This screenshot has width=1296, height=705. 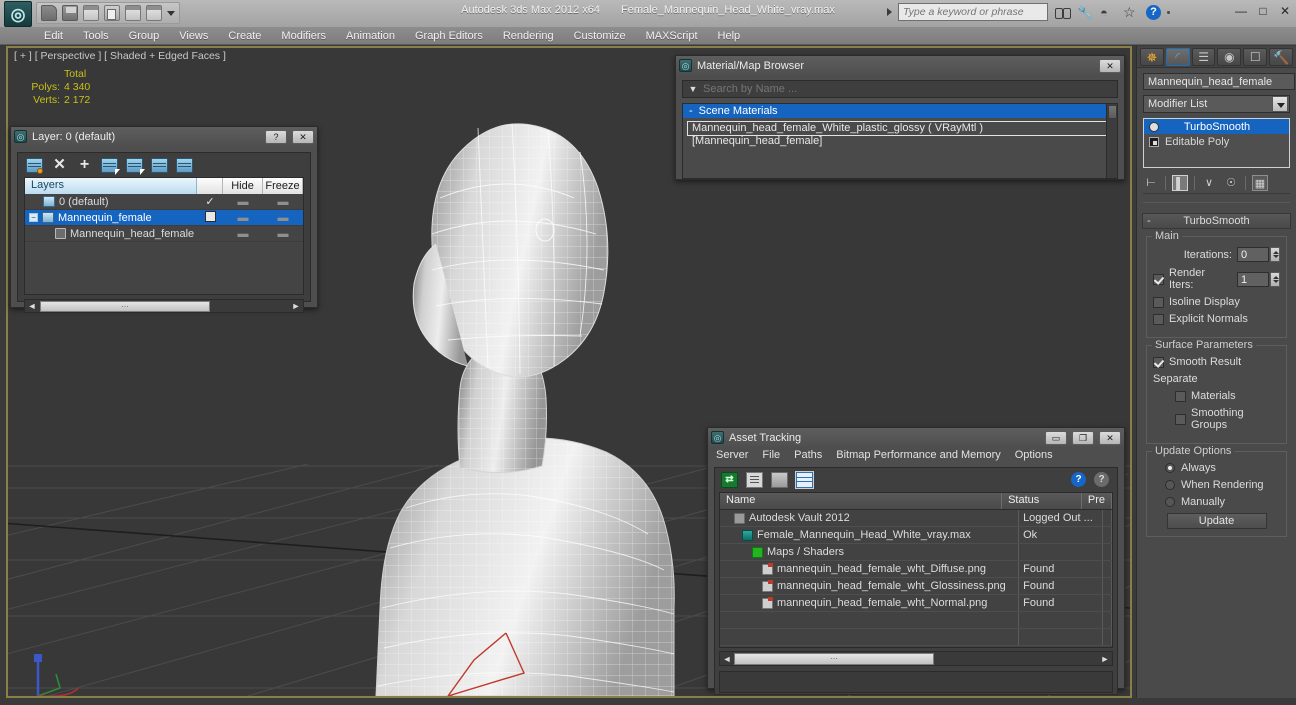 What do you see at coordinates (1062, 12) in the screenshot?
I see `binoculars-icon` at bounding box center [1062, 12].